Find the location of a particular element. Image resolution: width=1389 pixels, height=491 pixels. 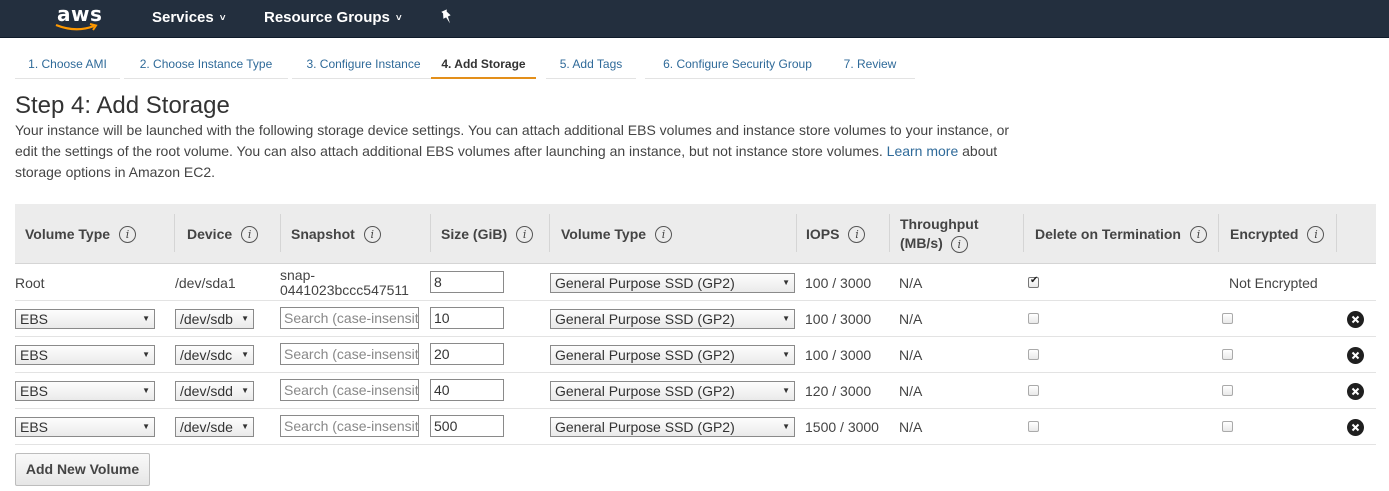

pin-icon is located at coordinates (447, 18).